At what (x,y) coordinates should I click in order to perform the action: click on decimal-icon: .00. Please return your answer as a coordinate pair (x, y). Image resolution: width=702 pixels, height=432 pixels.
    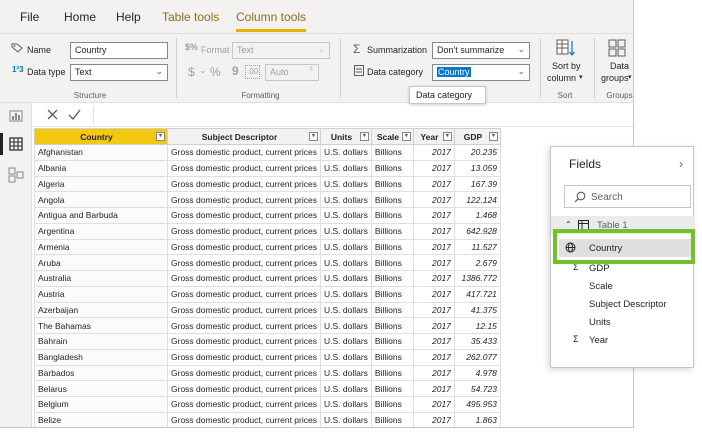
    Looking at the image, I should click on (253, 72).